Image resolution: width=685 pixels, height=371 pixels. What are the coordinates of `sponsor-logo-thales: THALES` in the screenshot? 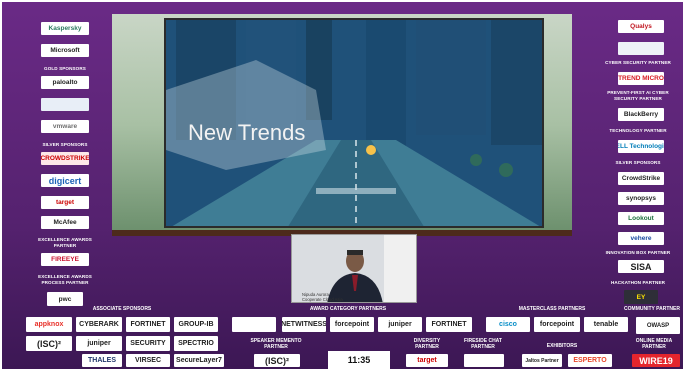 It's located at (102, 360).